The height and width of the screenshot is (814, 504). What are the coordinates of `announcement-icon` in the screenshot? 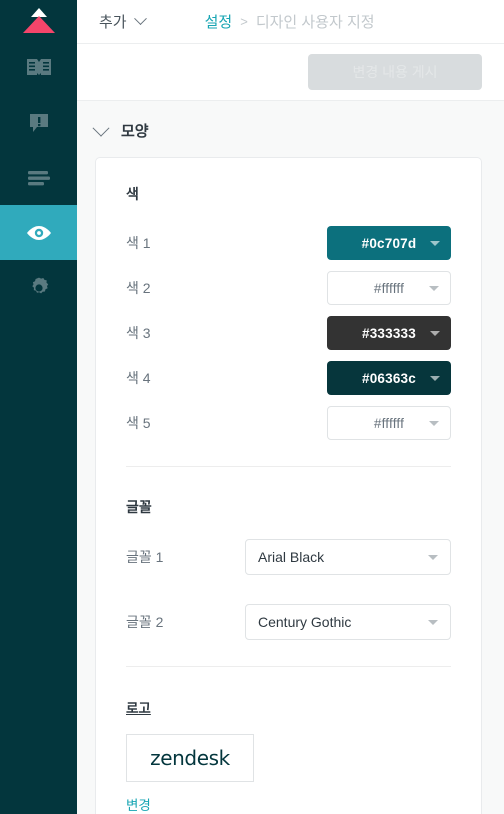 It's located at (39, 123).